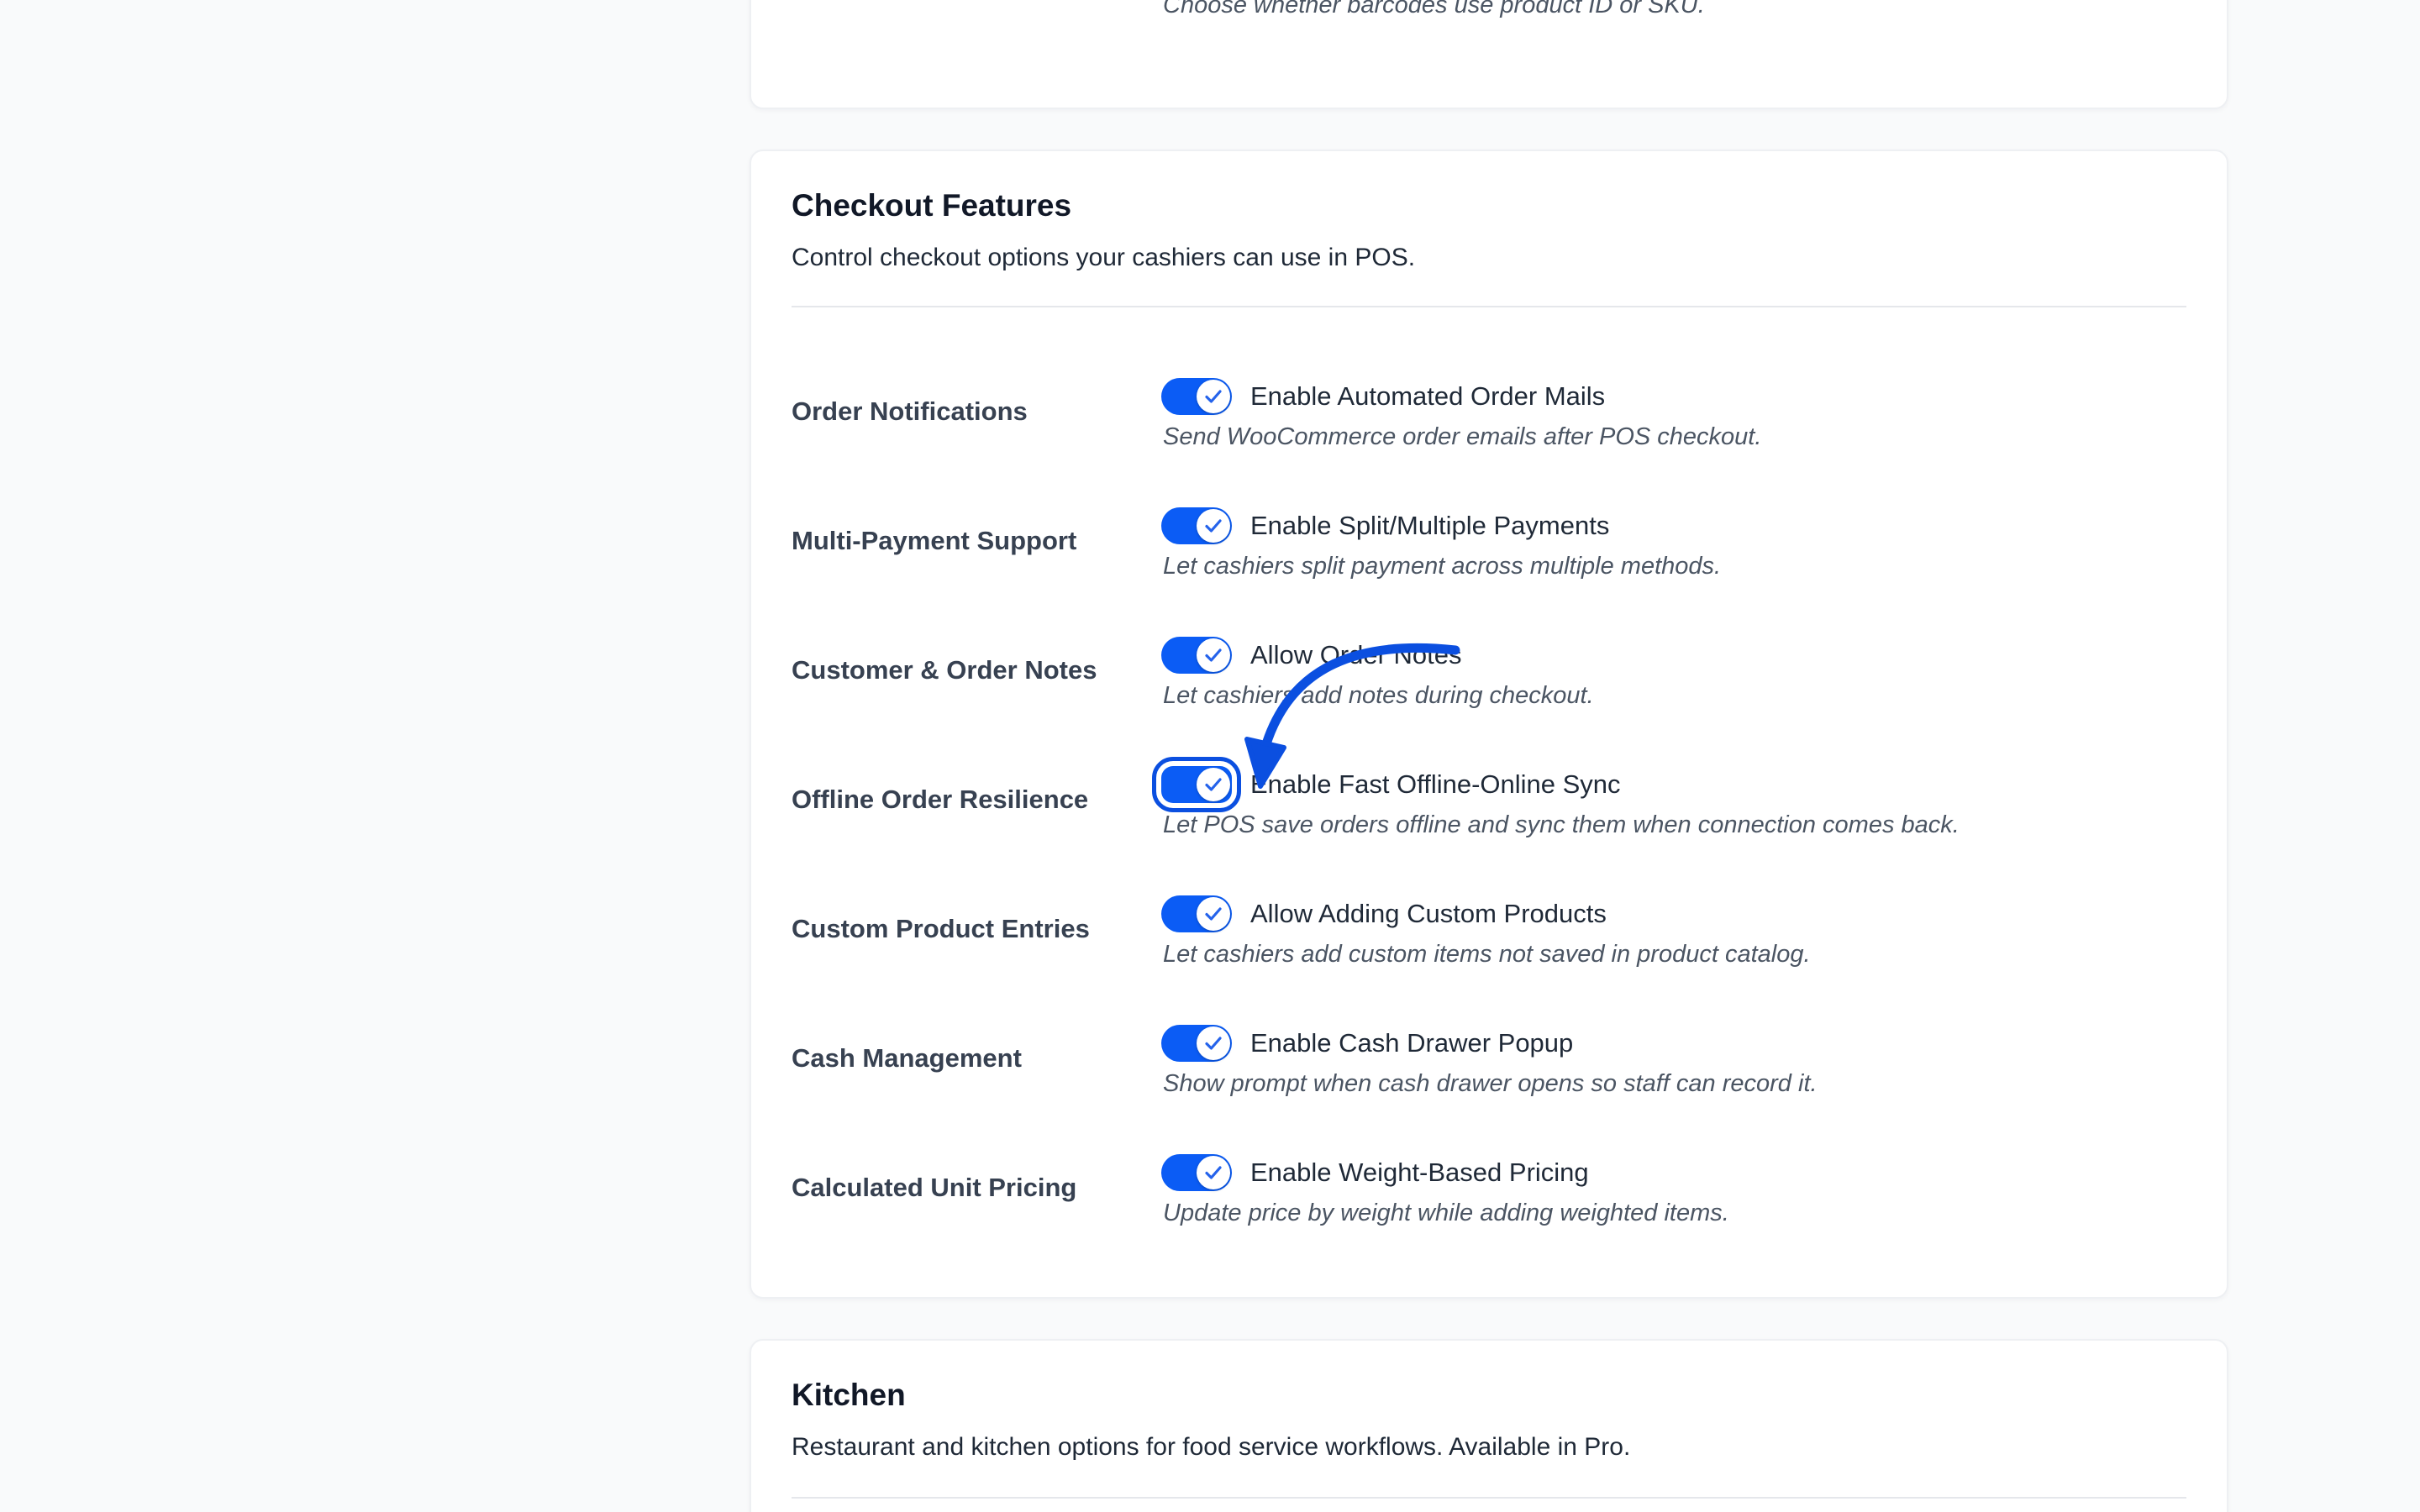  What do you see at coordinates (1427, 396) in the screenshot?
I see `order-mails-option-label: Enable Automated Order Mails` at bounding box center [1427, 396].